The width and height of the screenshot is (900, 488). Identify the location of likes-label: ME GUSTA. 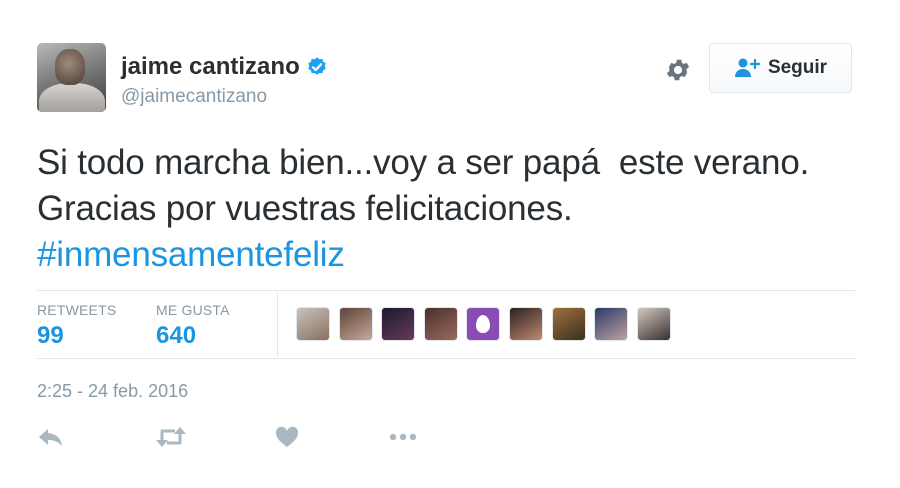
(193, 310).